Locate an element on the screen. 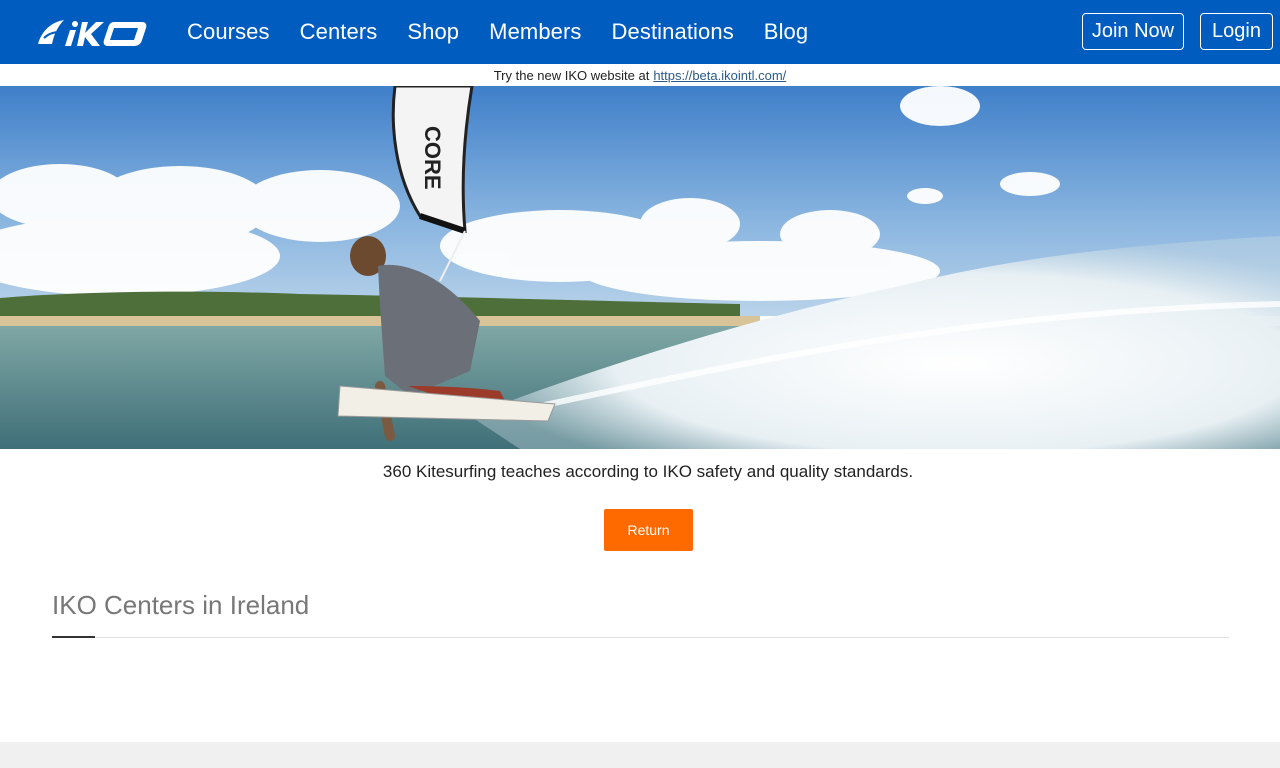 This screenshot has width=1280, height=768. beta-site-link: https://beta.ikointl.com/ is located at coordinates (719, 75).